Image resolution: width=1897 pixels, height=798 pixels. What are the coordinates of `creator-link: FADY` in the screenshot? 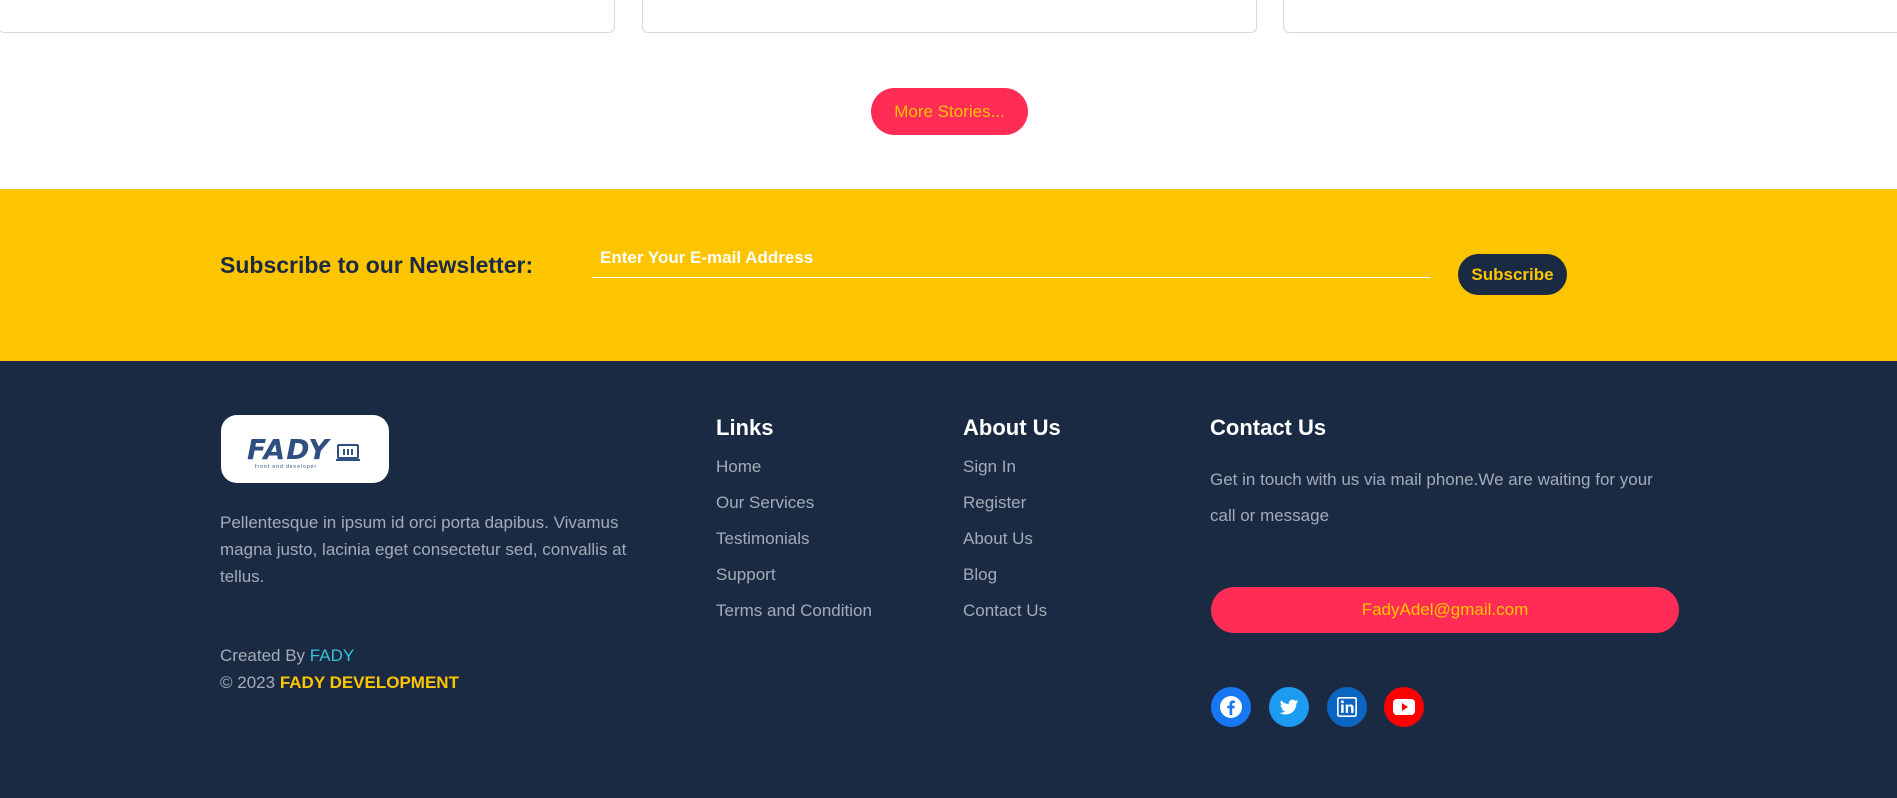 It's located at (332, 655).